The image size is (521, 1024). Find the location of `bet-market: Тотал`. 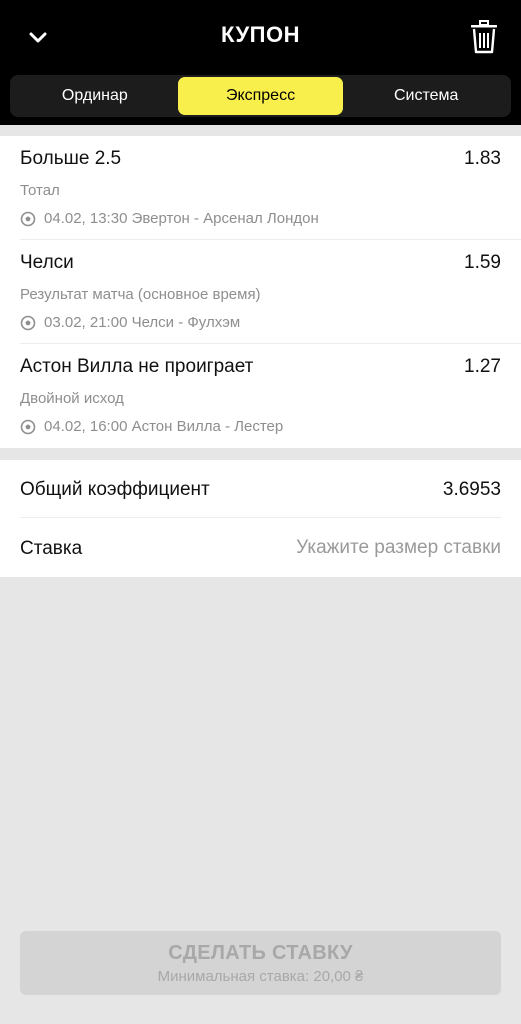

bet-market: Тотал is located at coordinates (40, 190).